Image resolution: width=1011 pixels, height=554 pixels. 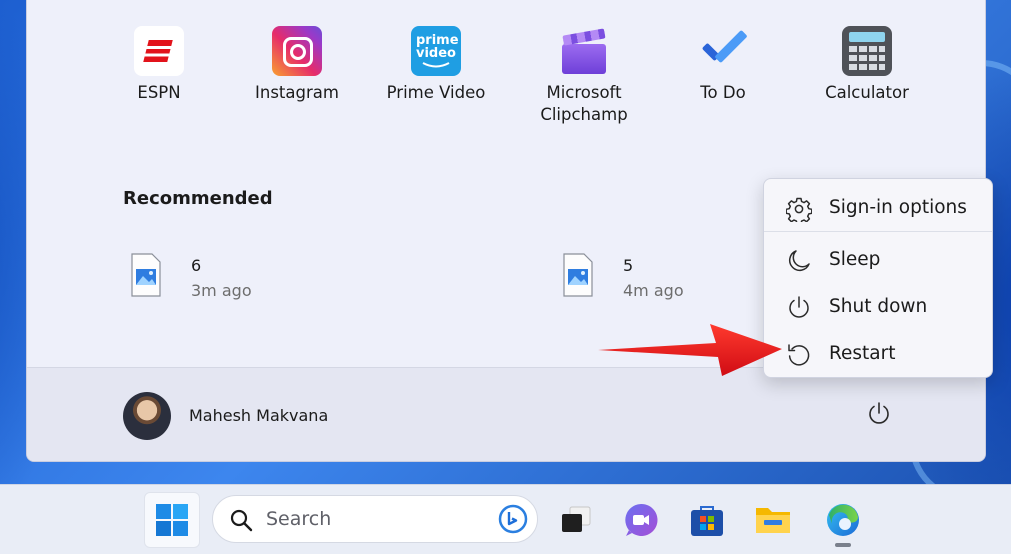 I want to click on menu-item-sign-in-options: Sign-in options, so click(x=878, y=207).